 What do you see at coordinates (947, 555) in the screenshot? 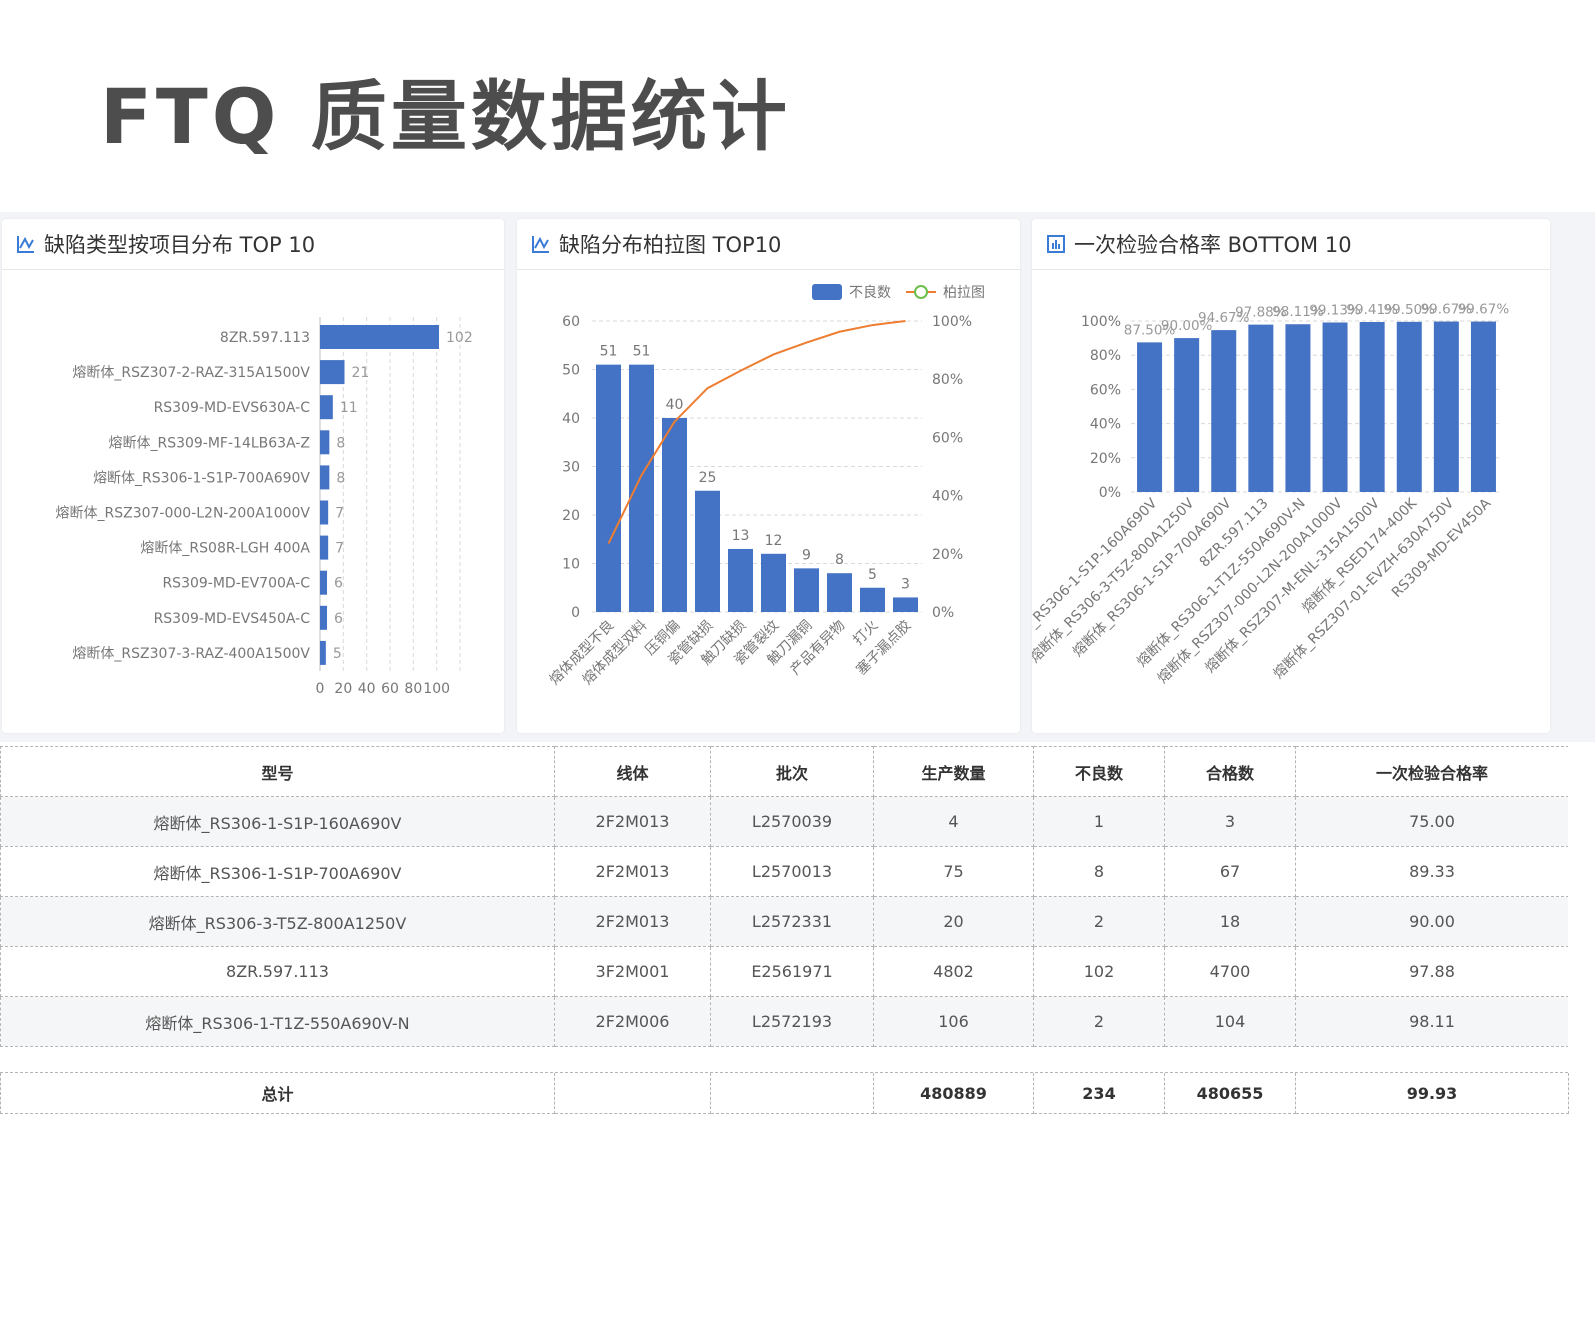
I see `y2-tick-label: 20%` at bounding box center [947, 555].